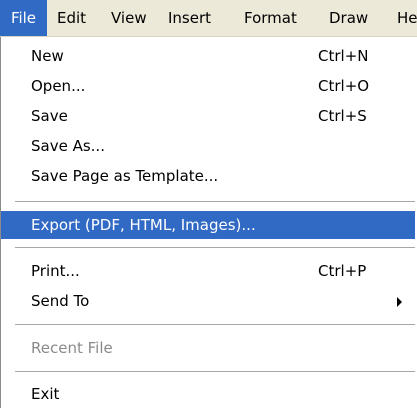 This screenshot has width=417, height=409. Describe the element at coordinates (208, 86) in the screenshot. I see `menu-item-open: Open... Ctrl+O` at that location.